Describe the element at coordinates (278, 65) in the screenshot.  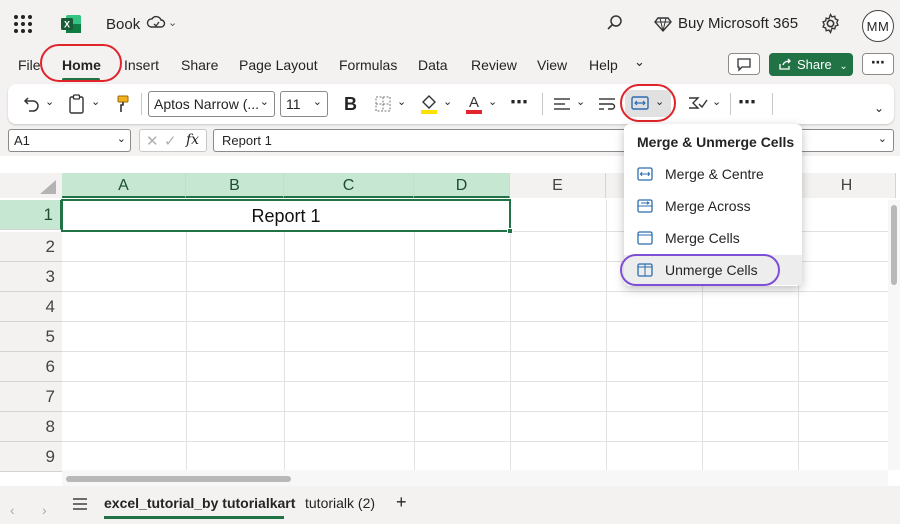
I see `tab-page-layout: Page Layout` at that location.